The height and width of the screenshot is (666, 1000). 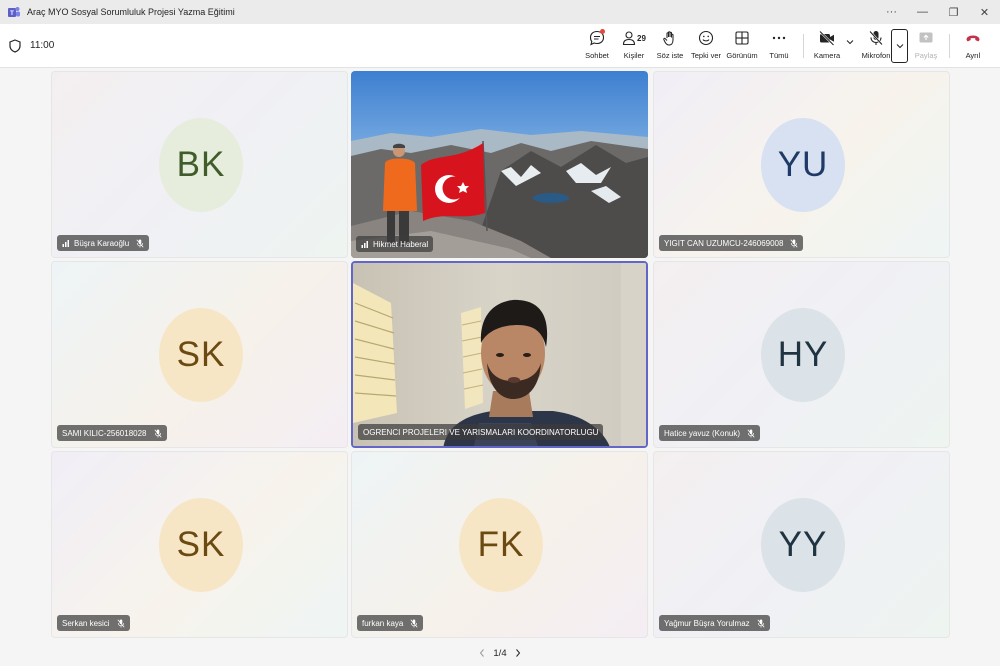 I want to click on participant-name: furkan kaya, so click(x=383, y=623).